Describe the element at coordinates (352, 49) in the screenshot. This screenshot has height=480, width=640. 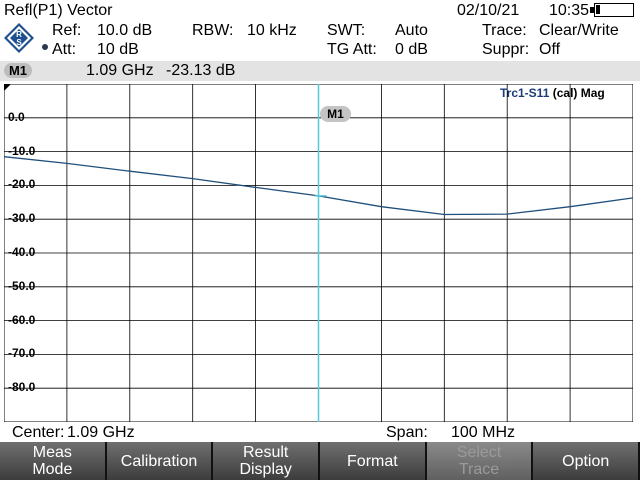
I see `tg-att-label: TG Att:` at that location.